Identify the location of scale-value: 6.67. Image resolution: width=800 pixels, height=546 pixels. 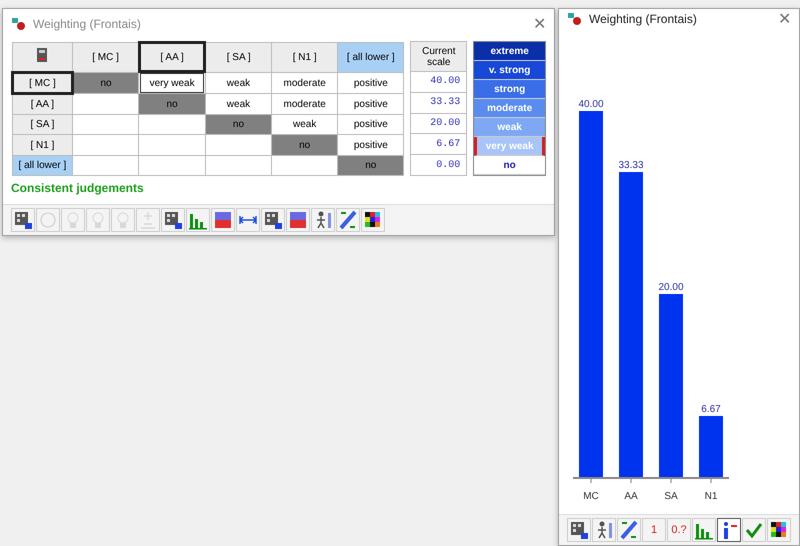
(438, 144).